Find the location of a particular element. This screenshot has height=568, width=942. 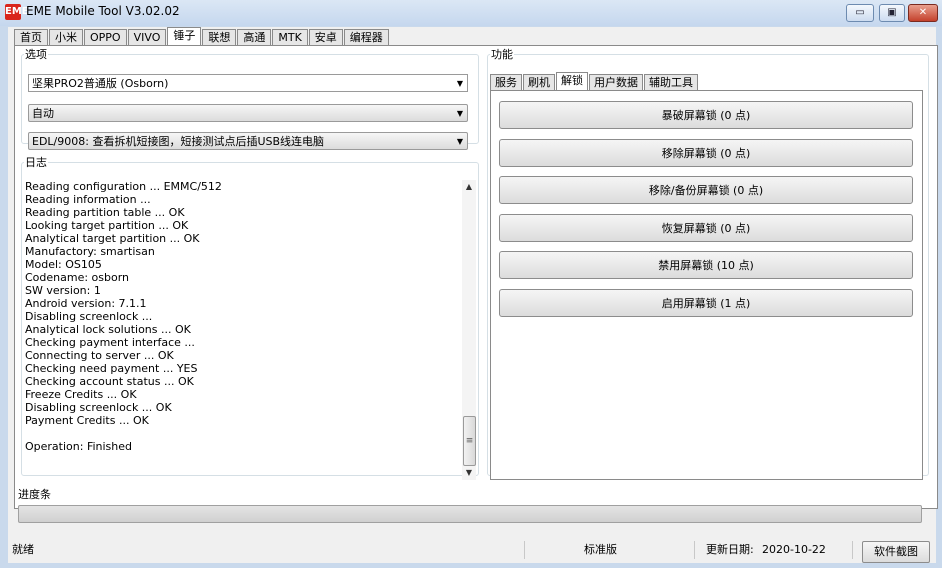

update-date-value: 2020-10-22 is located at coordinates (807, 550).